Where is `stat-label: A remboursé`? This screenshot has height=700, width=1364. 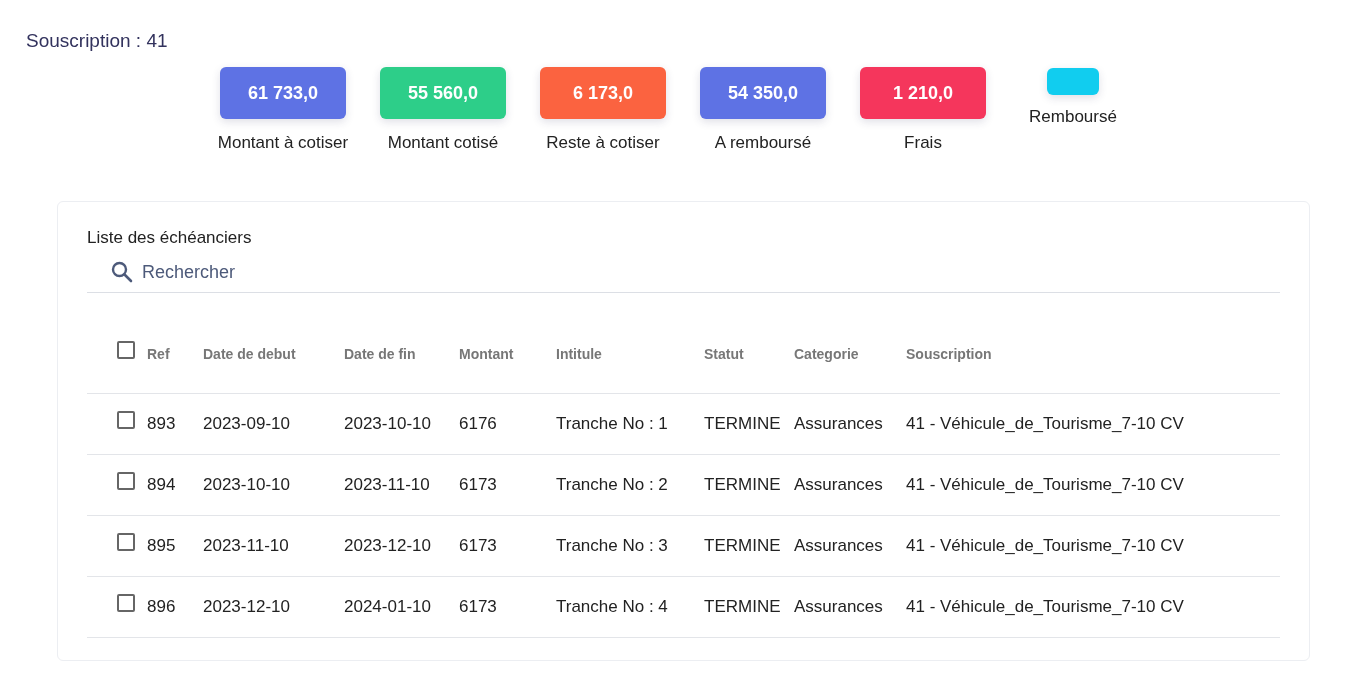 stat-label: A remboursé is located at coordinates (763, 143).